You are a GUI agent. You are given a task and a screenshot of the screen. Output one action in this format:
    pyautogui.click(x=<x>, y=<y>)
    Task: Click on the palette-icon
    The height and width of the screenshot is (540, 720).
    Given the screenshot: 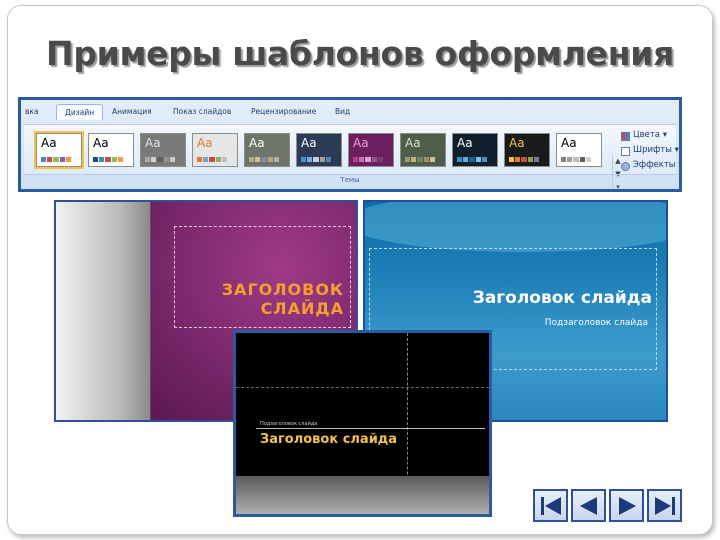 What is the action you would take?
    pyautogui.click(x=625, y=136)
    